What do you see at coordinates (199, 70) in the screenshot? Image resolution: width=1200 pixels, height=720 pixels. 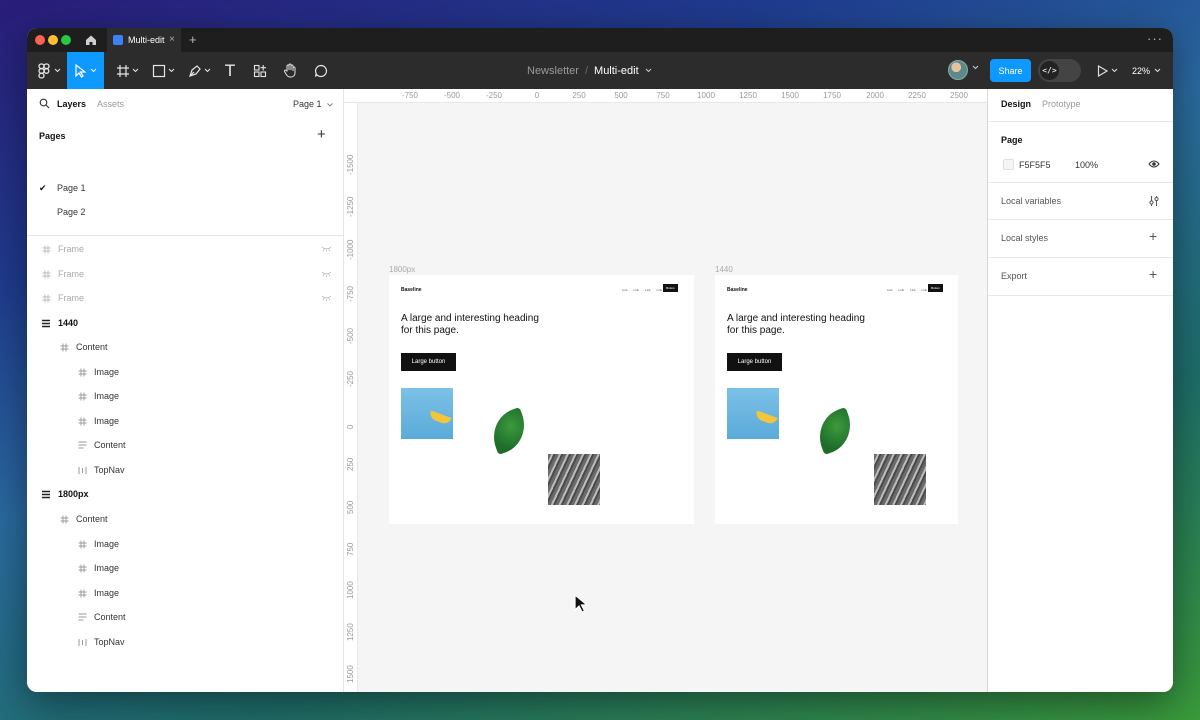 I see `pen-tool-button` at bounding box center [199, 70].